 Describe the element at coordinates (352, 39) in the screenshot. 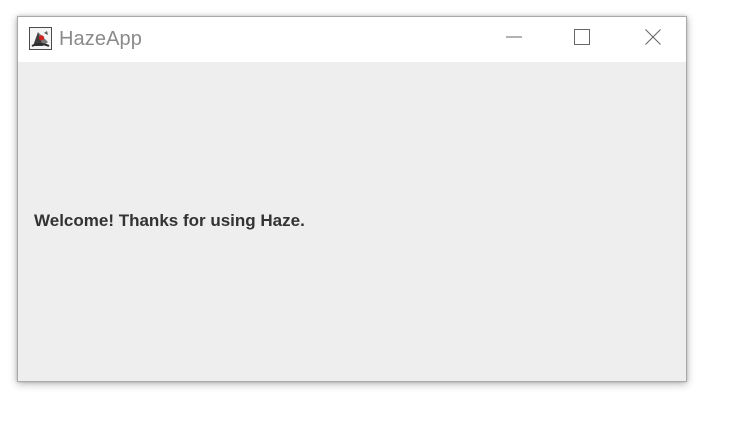

I see `title-bar: HazeApp` at that location.